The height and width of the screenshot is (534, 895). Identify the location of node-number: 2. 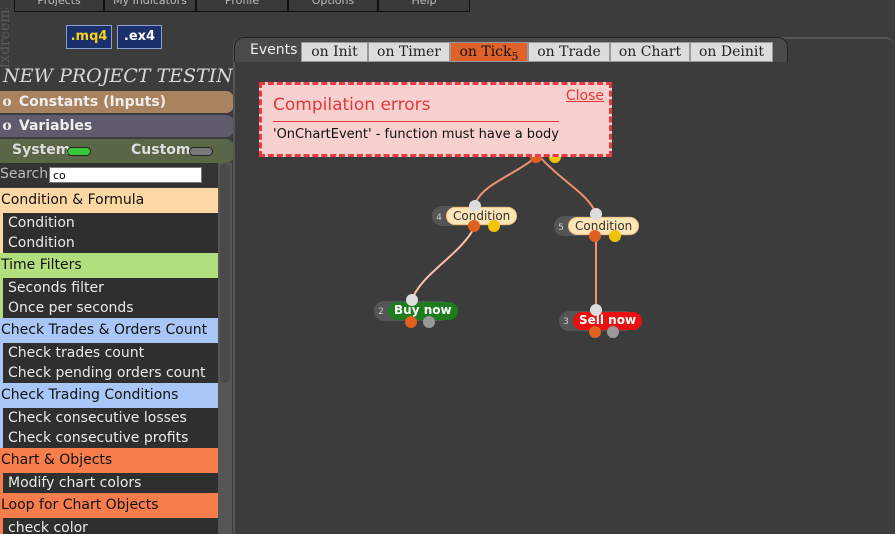
(381, 312).